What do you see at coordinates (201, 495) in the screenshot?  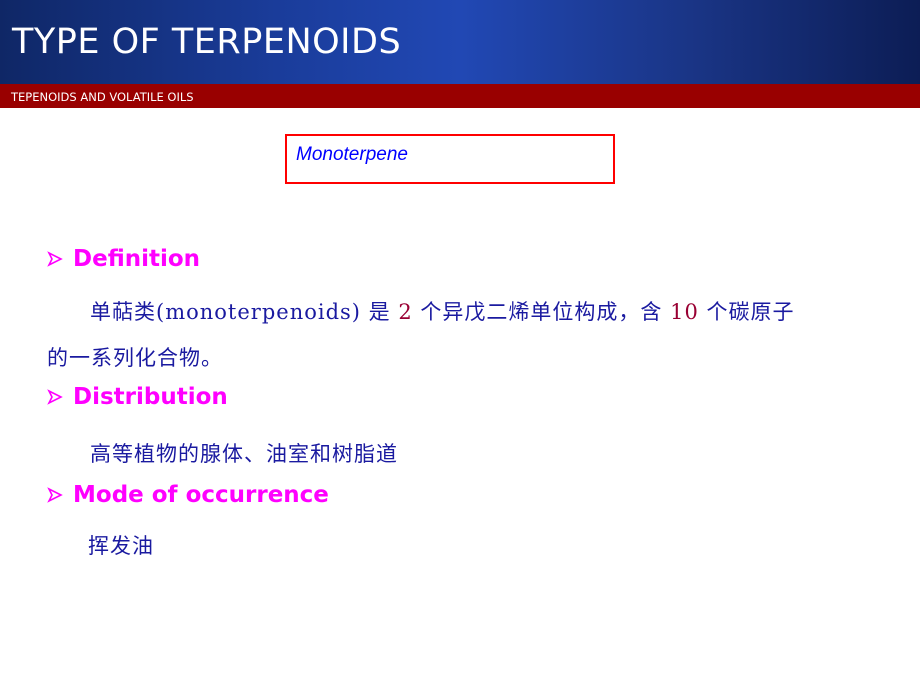 I see `heading-text: Mode of occurrence` at bounding box center [201, 495].